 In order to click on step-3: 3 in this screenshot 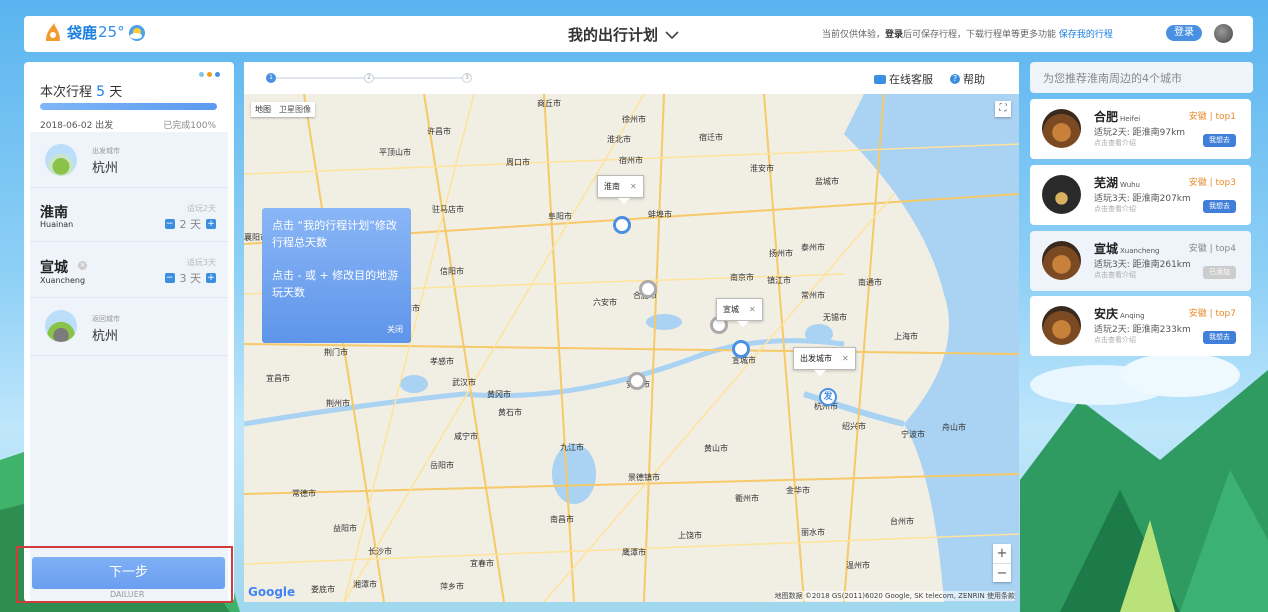, I will do `click(467, 78)`.